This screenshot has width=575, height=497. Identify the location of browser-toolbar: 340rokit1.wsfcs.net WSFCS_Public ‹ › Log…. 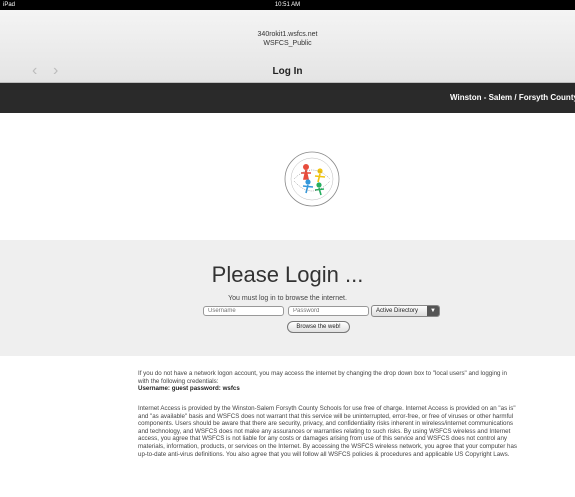
(287, 46).